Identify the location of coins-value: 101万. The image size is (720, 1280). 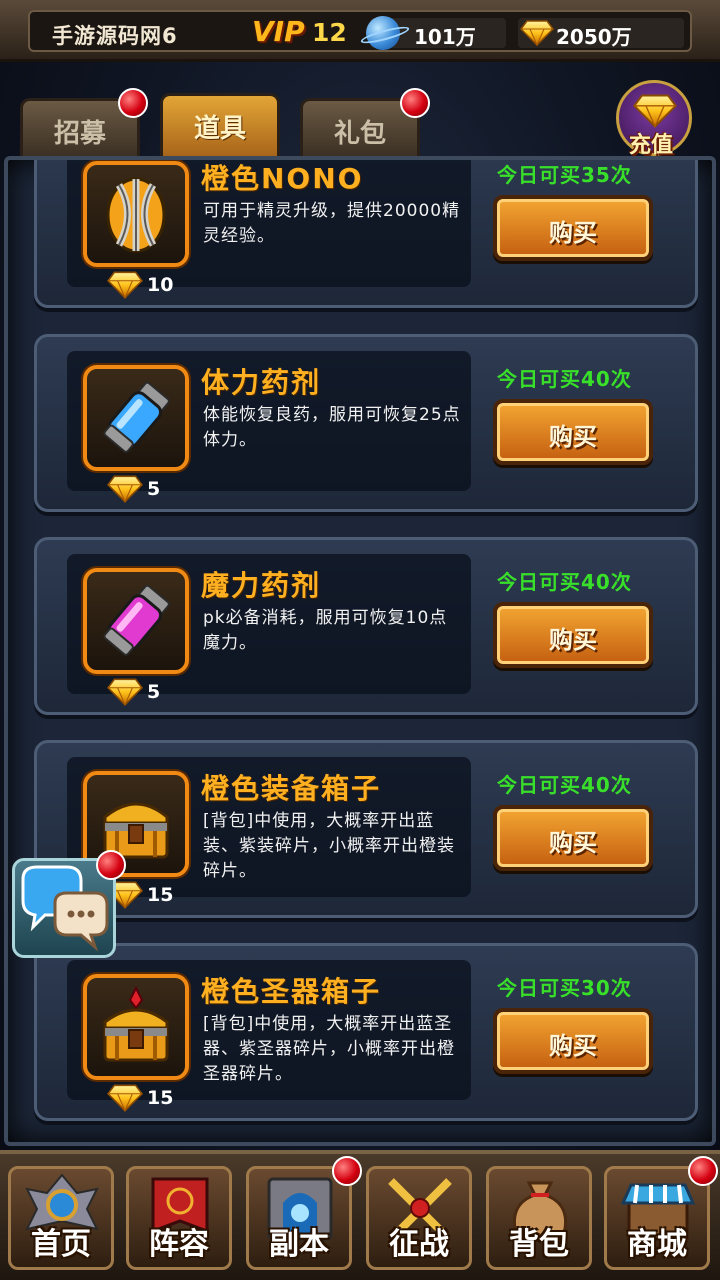
(445, 37).